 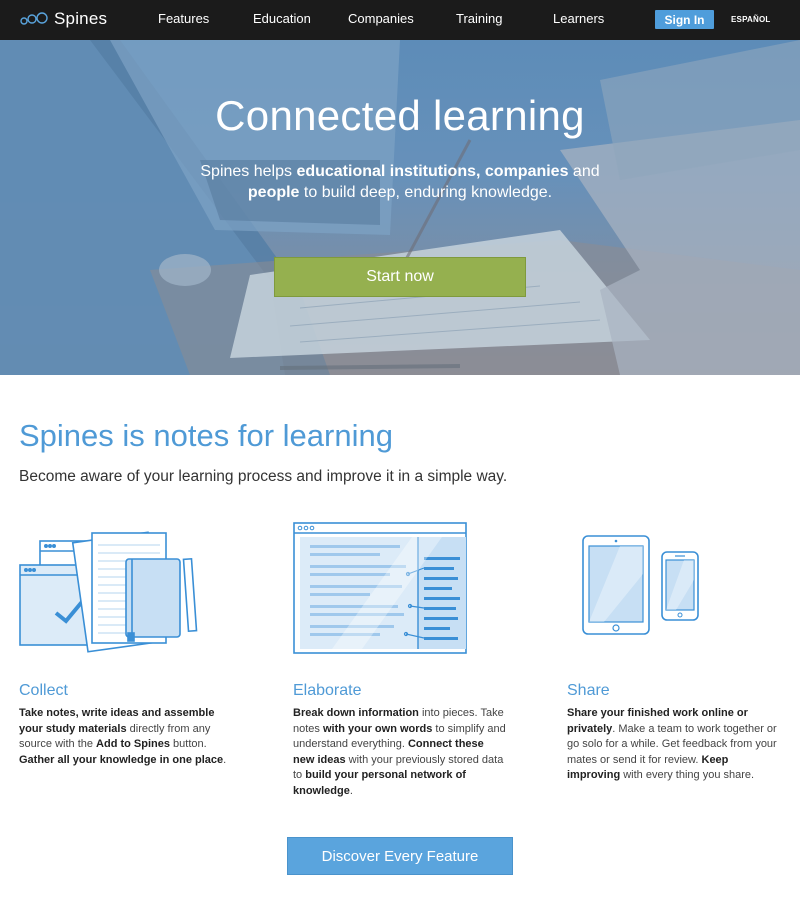 What do you see at coordinates (426, 192) in the screenshot?
I see `hero-subtitle-part: to build deep, enduring knowledge.` at bounding box center [426, 192].